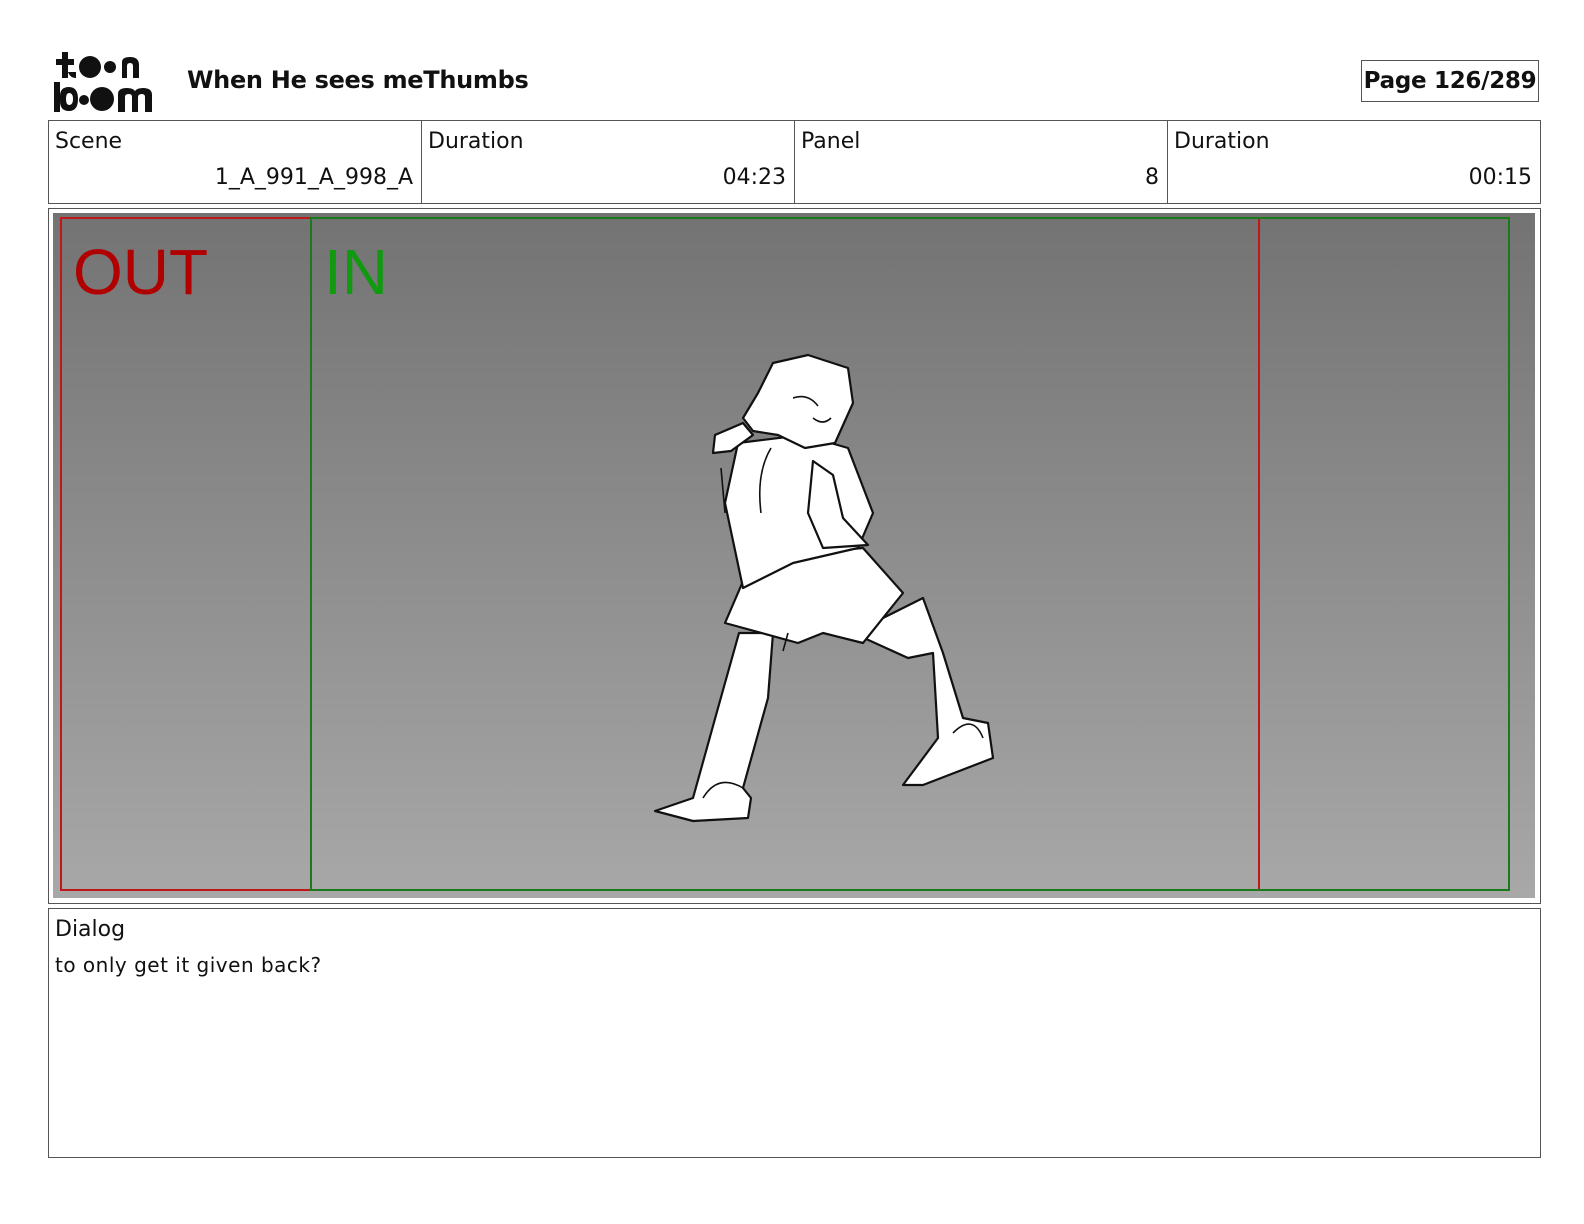  What do you see at coordinates (754, 177) in the screenshot?
I see `scene-duration-value: 04:23` at bounding box center [754, 177].